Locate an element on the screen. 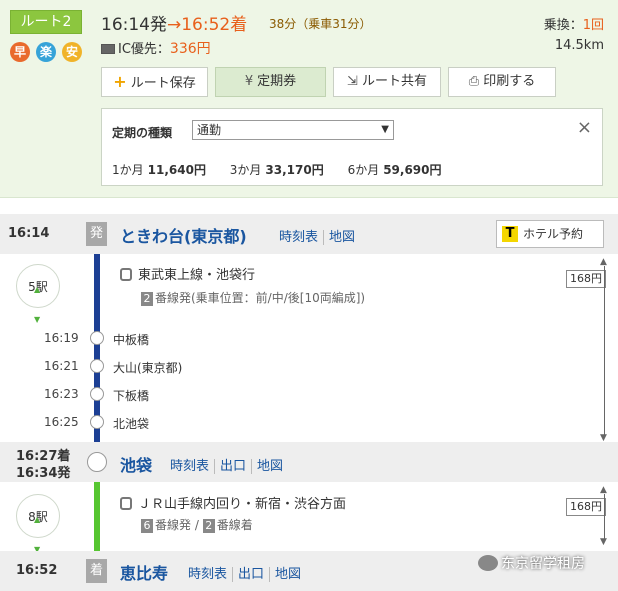  route-label: ルート2 is located at coordinates (46, 22).